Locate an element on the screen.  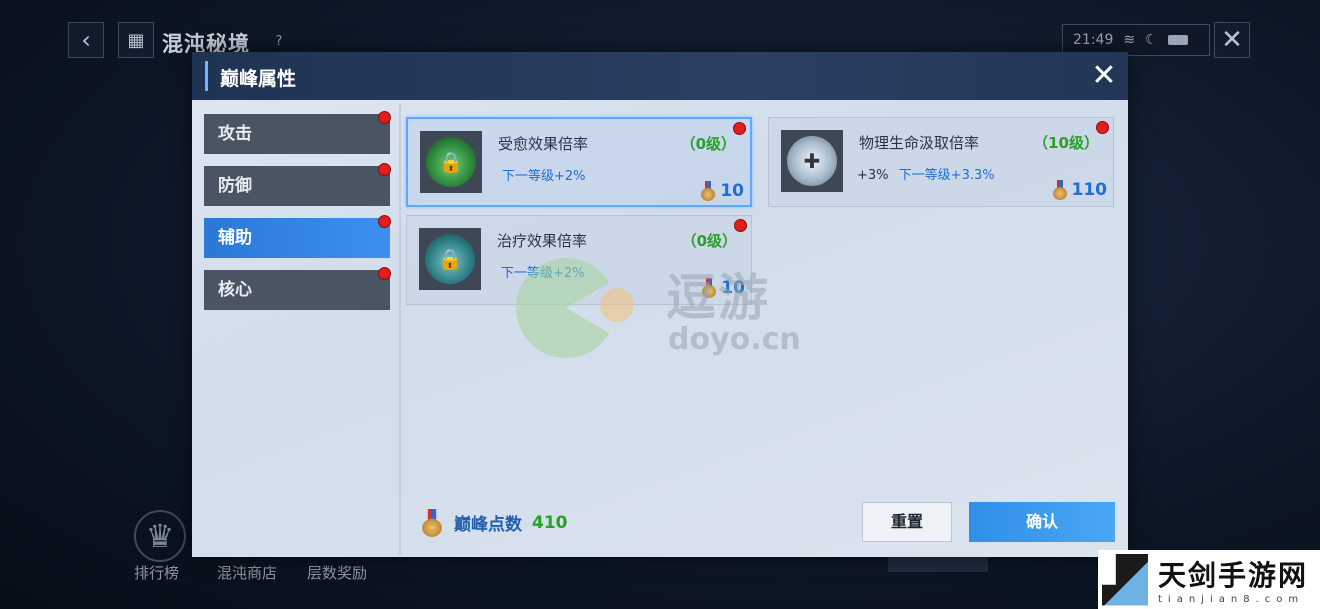
header-accent is located at coordinates (206, 76).